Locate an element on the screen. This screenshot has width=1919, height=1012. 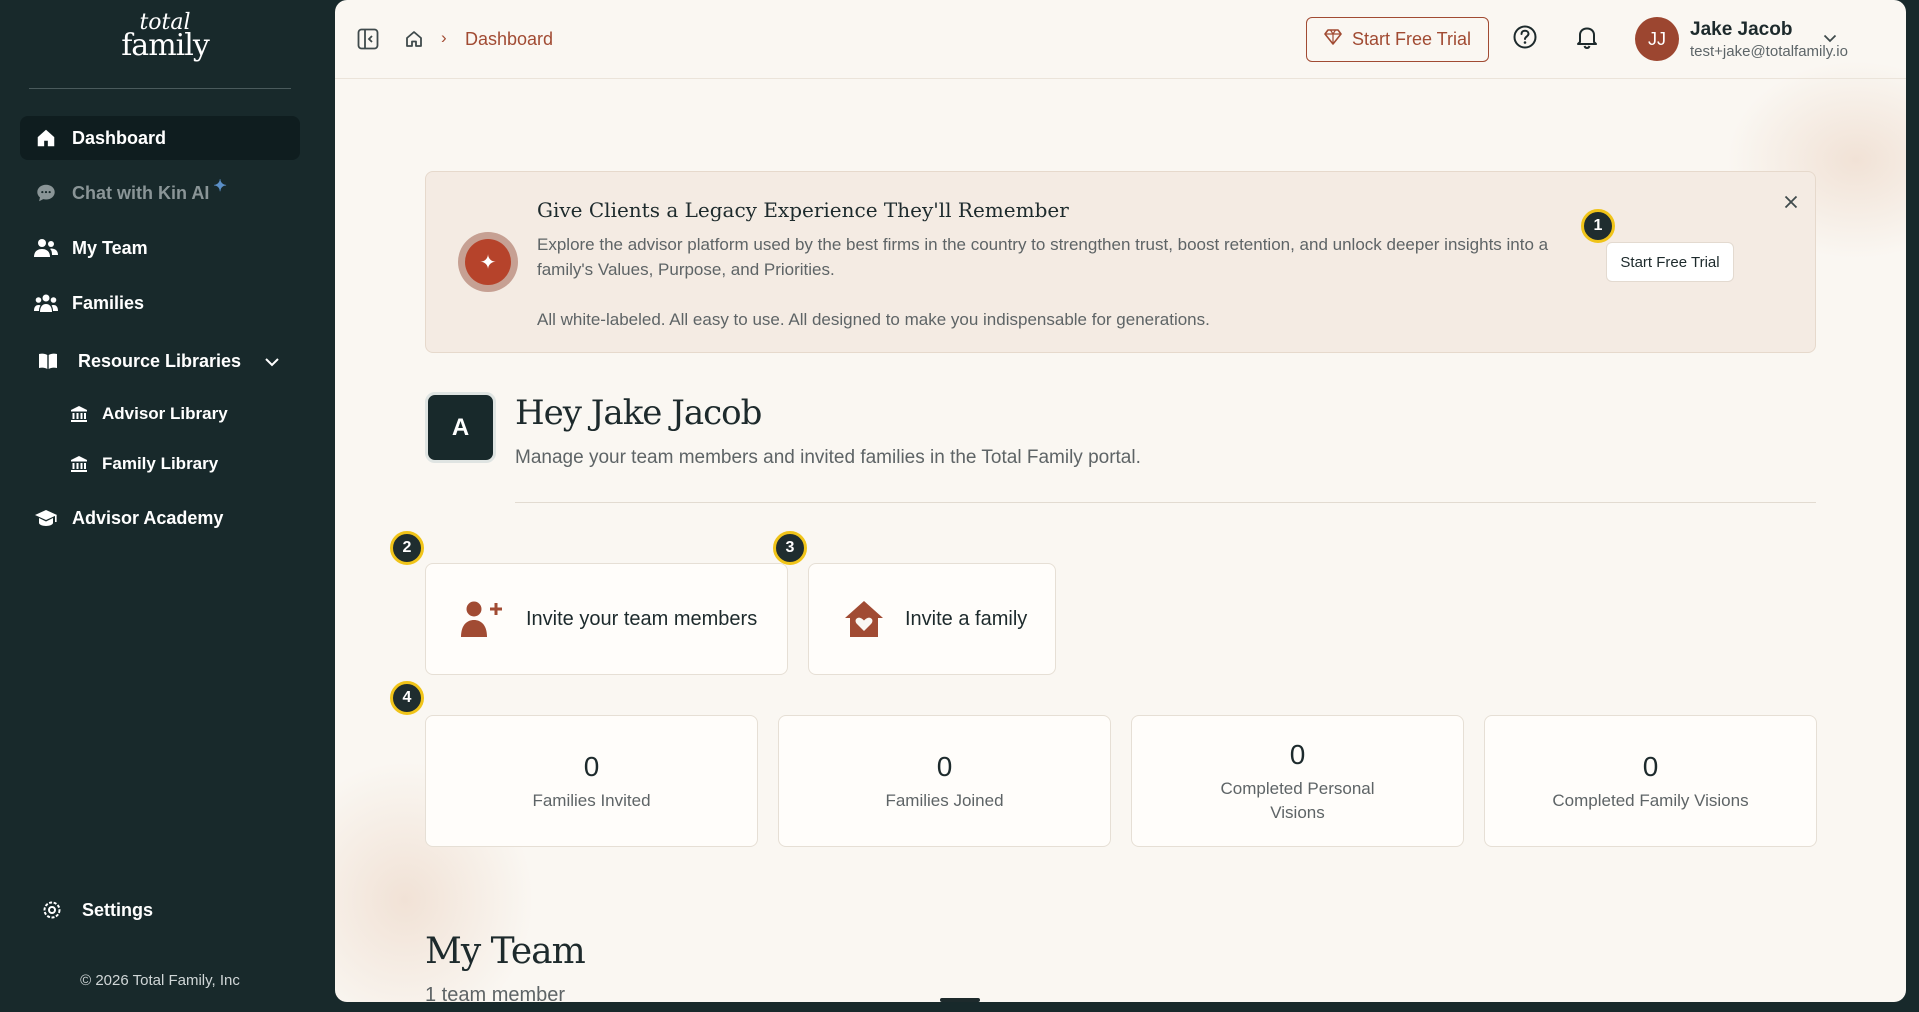
sidebar-item-label: Advisor Library is located at coordinates (165, 413).